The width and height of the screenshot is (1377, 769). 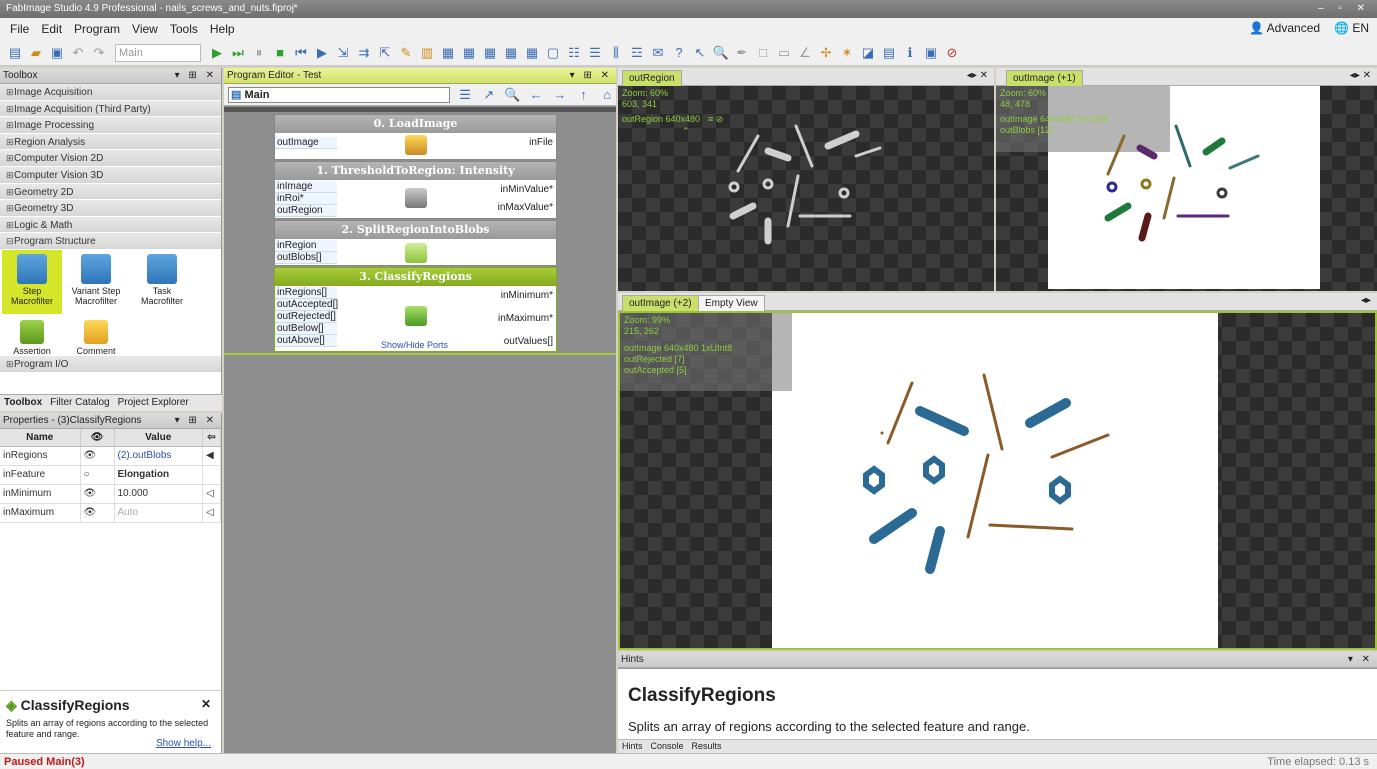 What do you see at coordinates (679, 53) in the screenshot?
I see `help-icon: ?` at bounding box center [679, 53].